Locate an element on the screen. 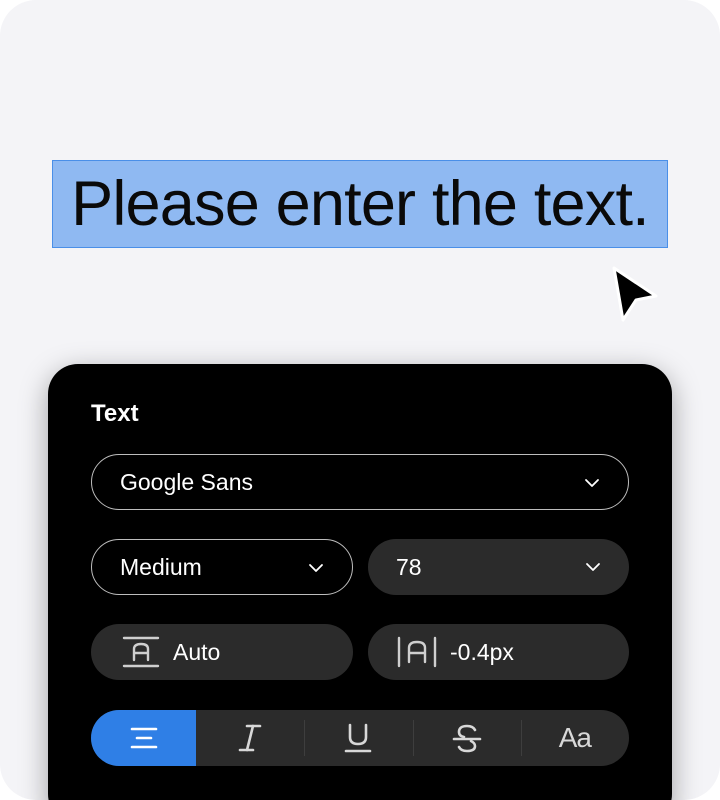  letter-spacing-icon is located at coordinates (417, 652).